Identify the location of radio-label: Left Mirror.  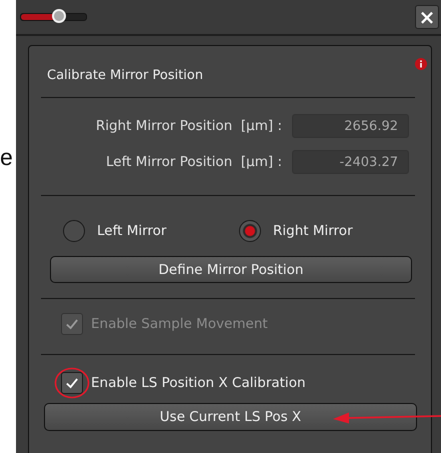
(131, 231).